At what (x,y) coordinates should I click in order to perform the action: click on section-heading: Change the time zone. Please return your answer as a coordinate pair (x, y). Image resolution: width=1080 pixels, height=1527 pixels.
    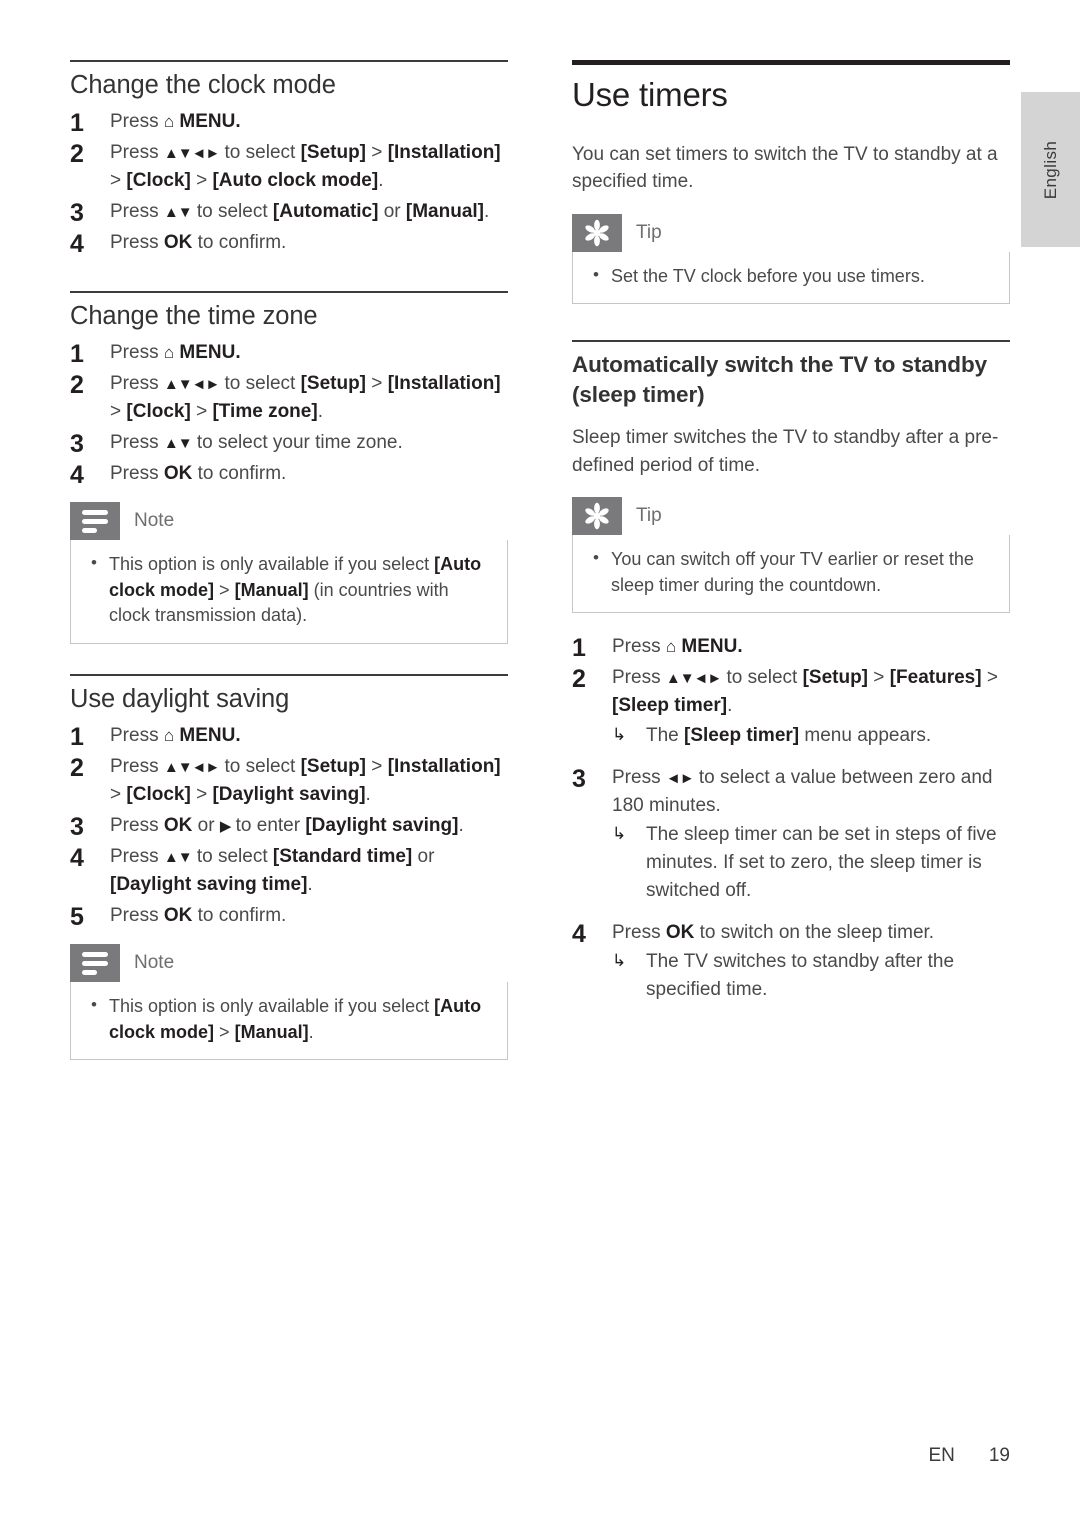
    Looking at the image, I should click on (194, 316).